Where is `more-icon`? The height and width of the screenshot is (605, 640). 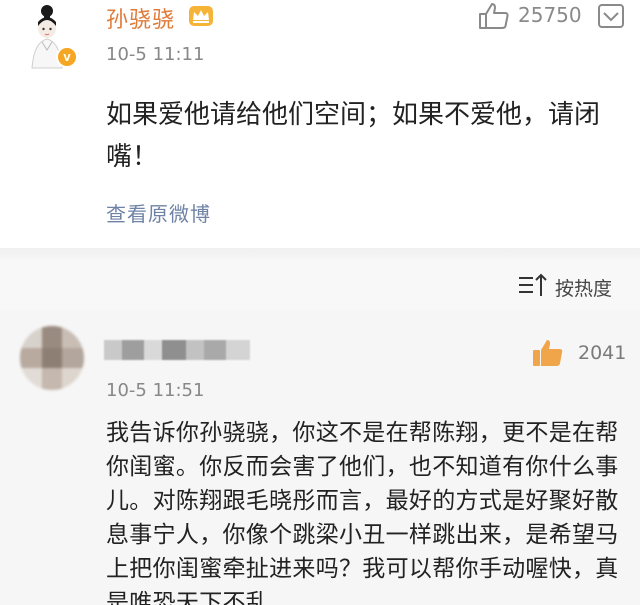
more-icon is located at coordinates (611, 16).